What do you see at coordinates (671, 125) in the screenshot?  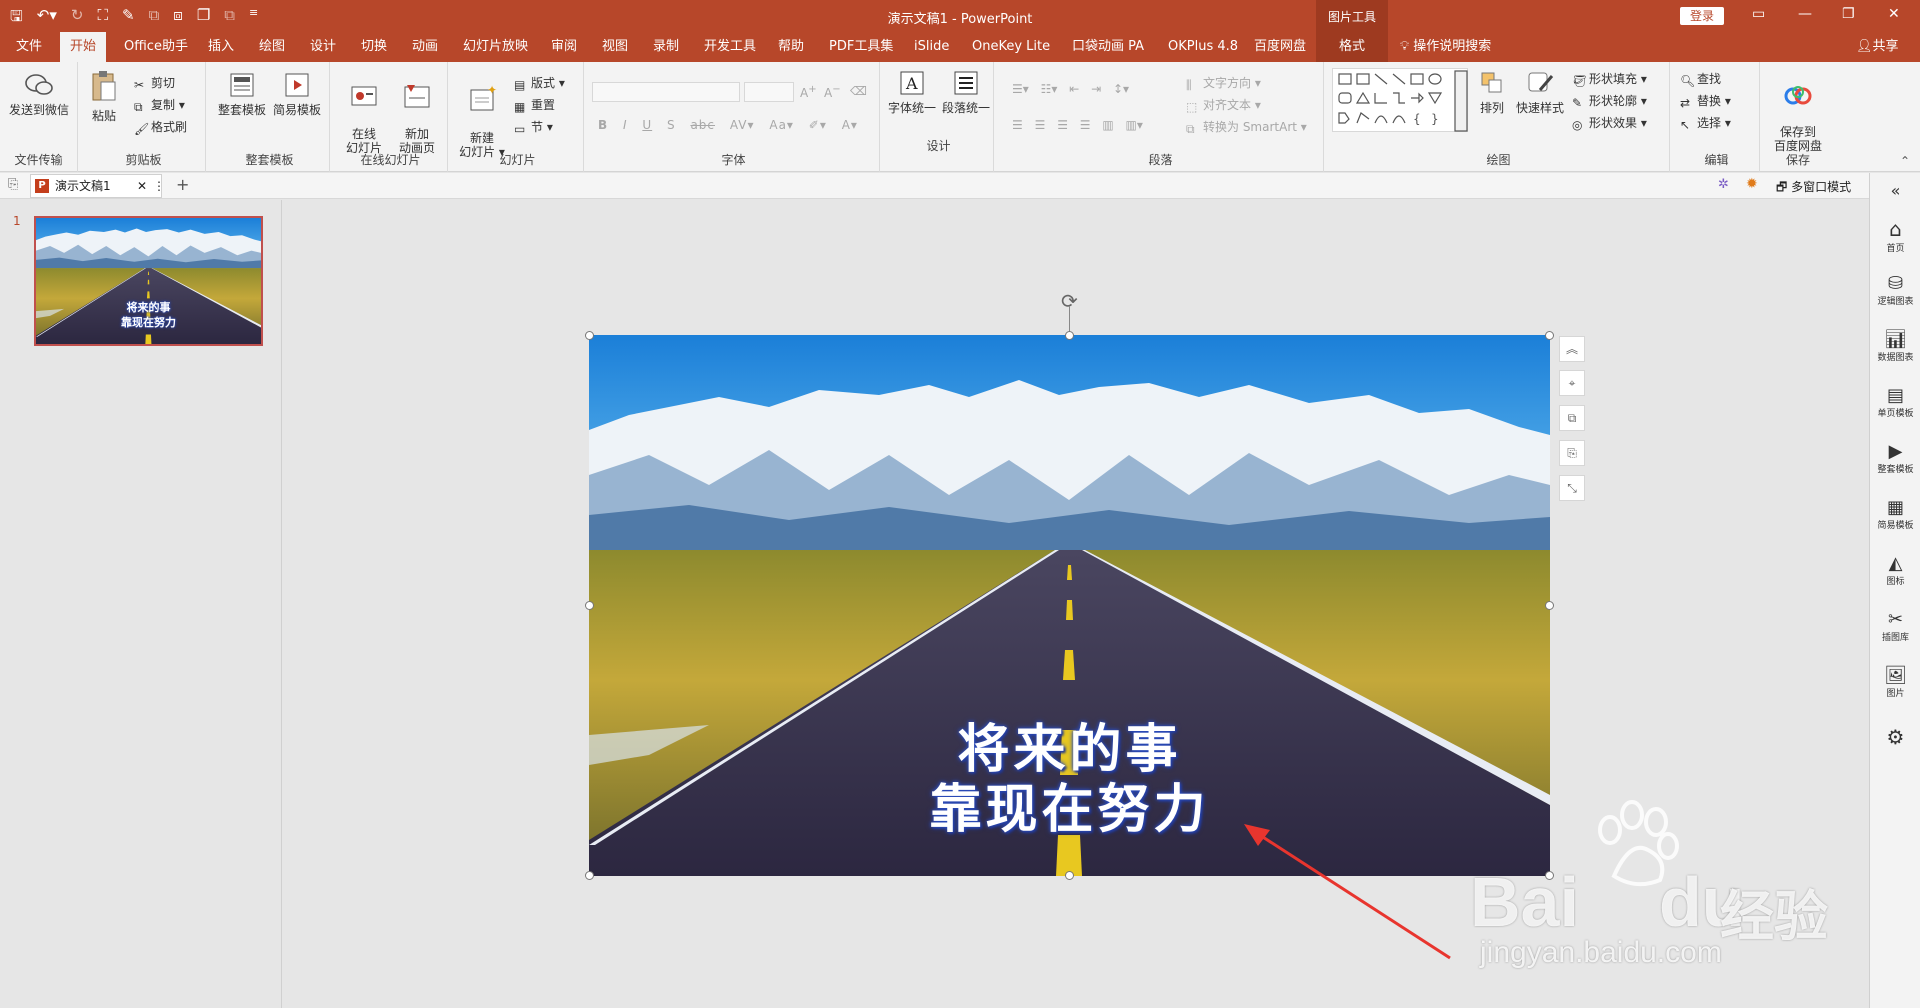 I see `shadow-icon: S` at bounding box center [671, 125].